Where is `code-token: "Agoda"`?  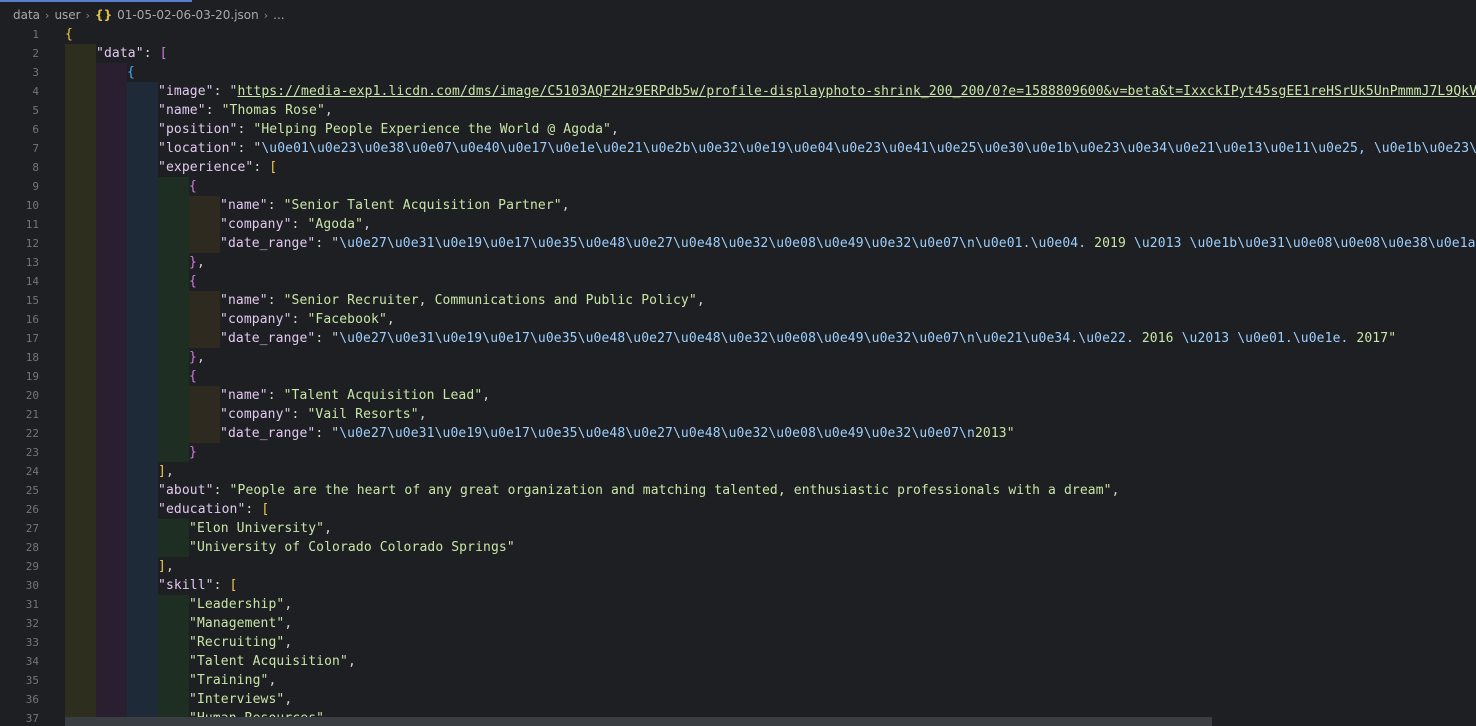
code-token: "Agoda" is located at coordinates (335, 224).